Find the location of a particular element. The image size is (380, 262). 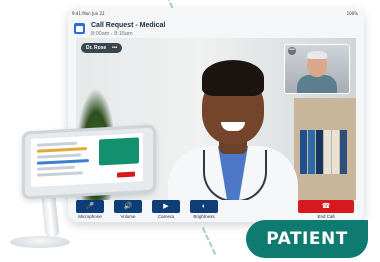

camera-label: Camera is located at coordinates (165, 216).